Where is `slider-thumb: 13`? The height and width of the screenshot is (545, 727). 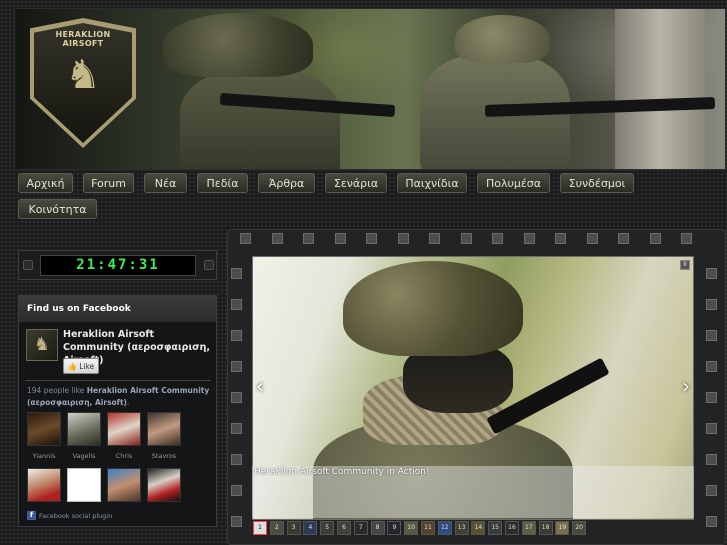 slider-thumb: 13 is located at coordinates (461, 528).